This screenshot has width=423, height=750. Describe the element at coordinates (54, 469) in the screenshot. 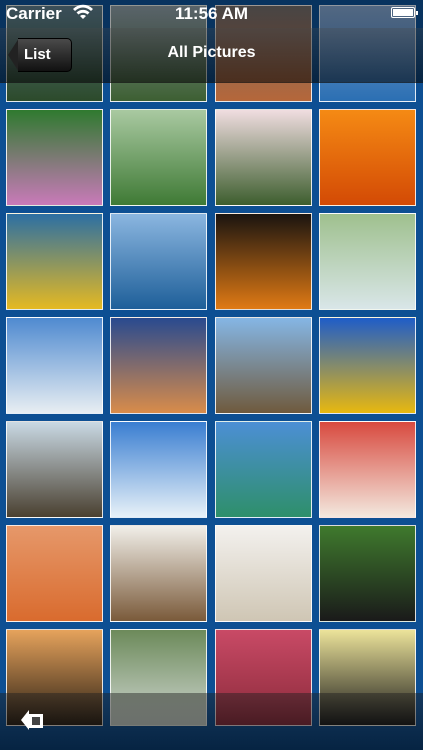

I see `window-cats-thumbnail` at that location.